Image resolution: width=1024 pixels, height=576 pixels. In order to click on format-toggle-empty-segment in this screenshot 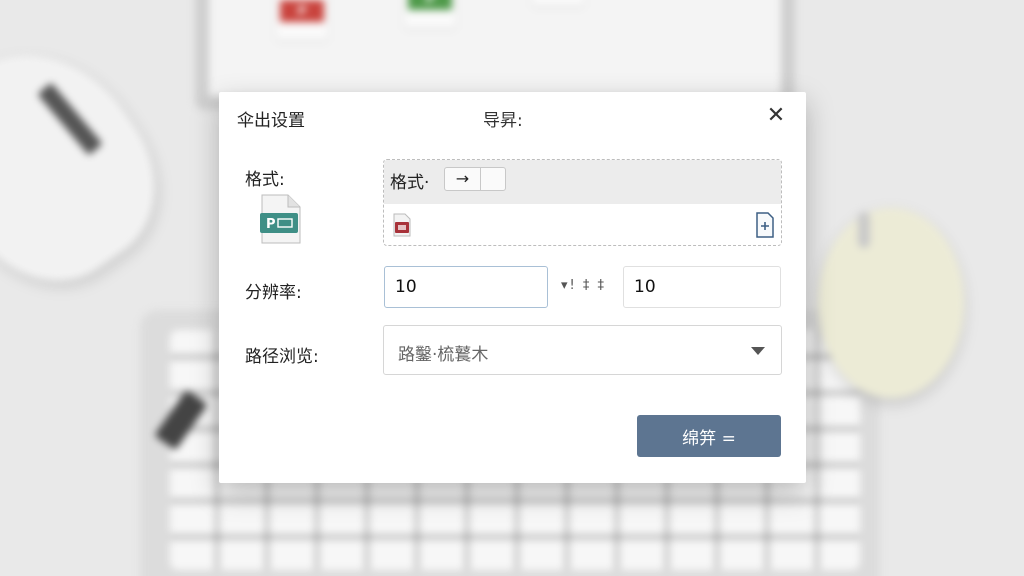, I will do `click(493, 179)`.